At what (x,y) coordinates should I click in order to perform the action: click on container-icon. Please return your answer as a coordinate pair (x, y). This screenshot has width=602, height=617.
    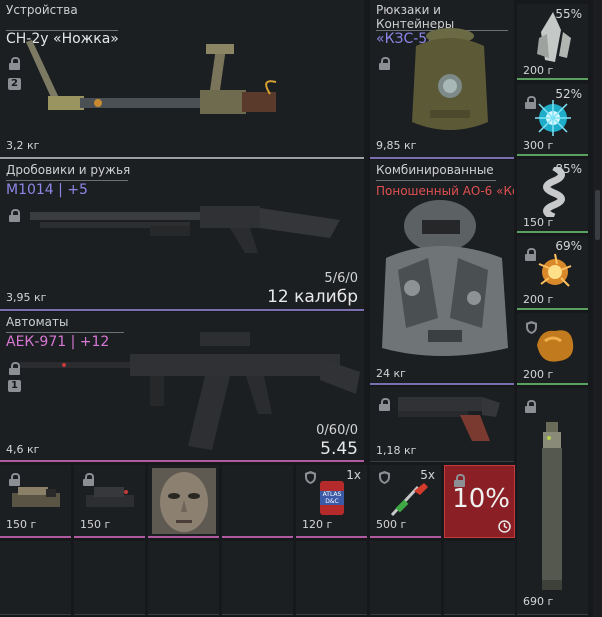
    Looking at the image, I should click on (450, 79).